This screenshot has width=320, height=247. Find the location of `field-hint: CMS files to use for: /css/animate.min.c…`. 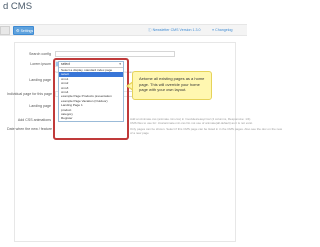

field-hint: CMS files to use for: /css/animate.min.c… is located at coordinates (191, 123).